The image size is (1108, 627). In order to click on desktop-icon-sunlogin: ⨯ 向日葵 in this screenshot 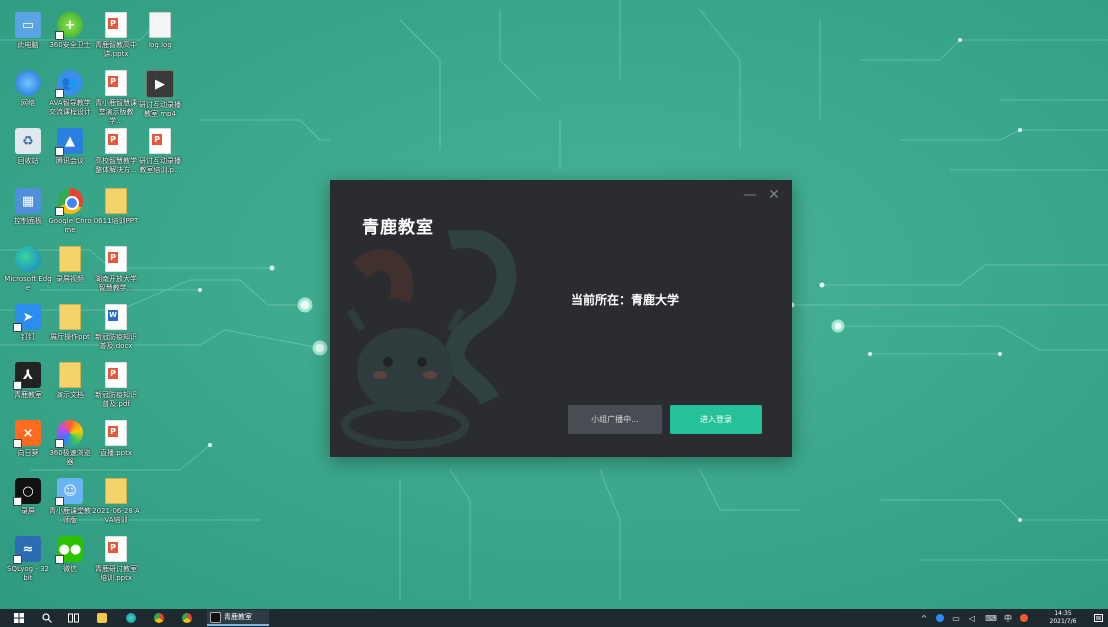, I will do `click(28, 439)`.